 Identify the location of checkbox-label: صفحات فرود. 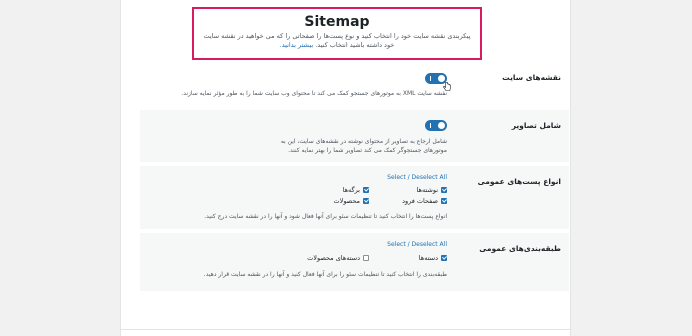
(420, 201).